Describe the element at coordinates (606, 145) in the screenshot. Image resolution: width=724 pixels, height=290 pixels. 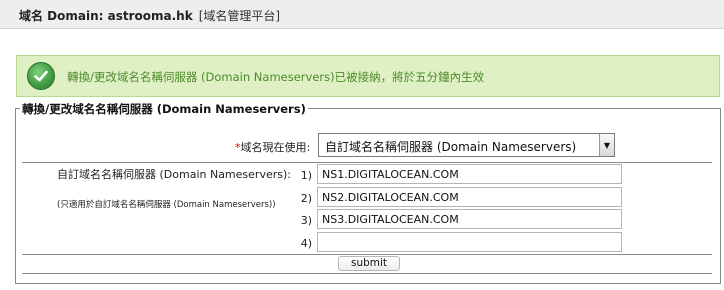
I see `dropdown-arrow-icon: ▼` at that location.